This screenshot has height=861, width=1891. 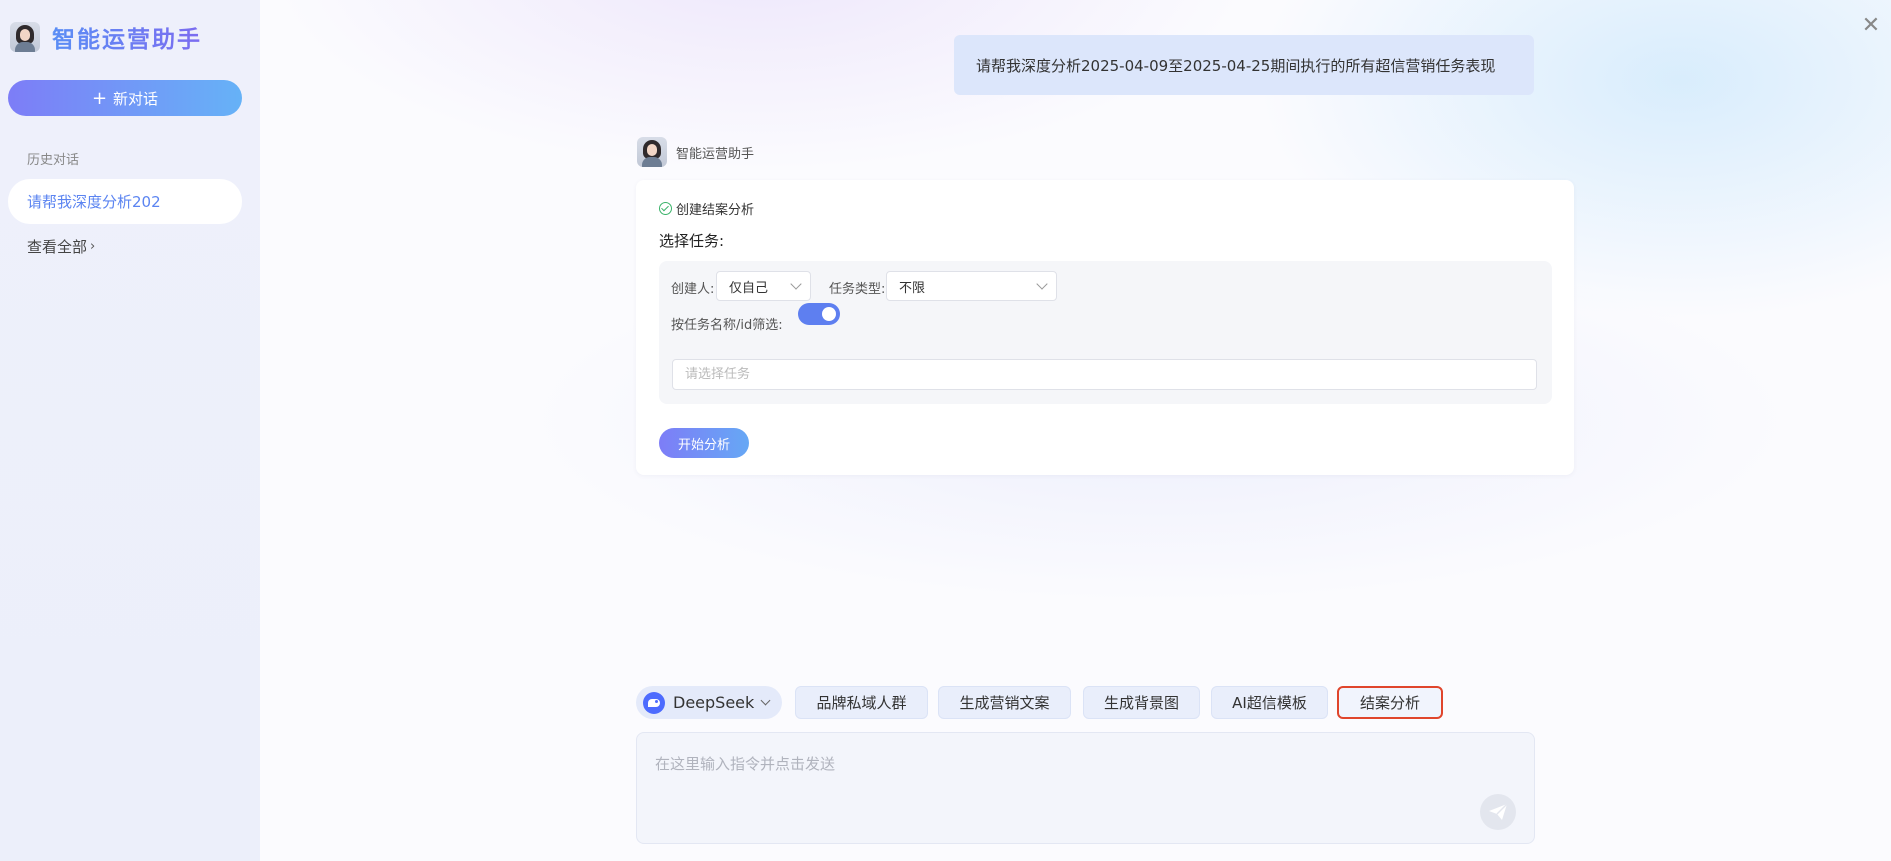 I want to click on brand: 智能运营助手, so click(x=106, y=37).